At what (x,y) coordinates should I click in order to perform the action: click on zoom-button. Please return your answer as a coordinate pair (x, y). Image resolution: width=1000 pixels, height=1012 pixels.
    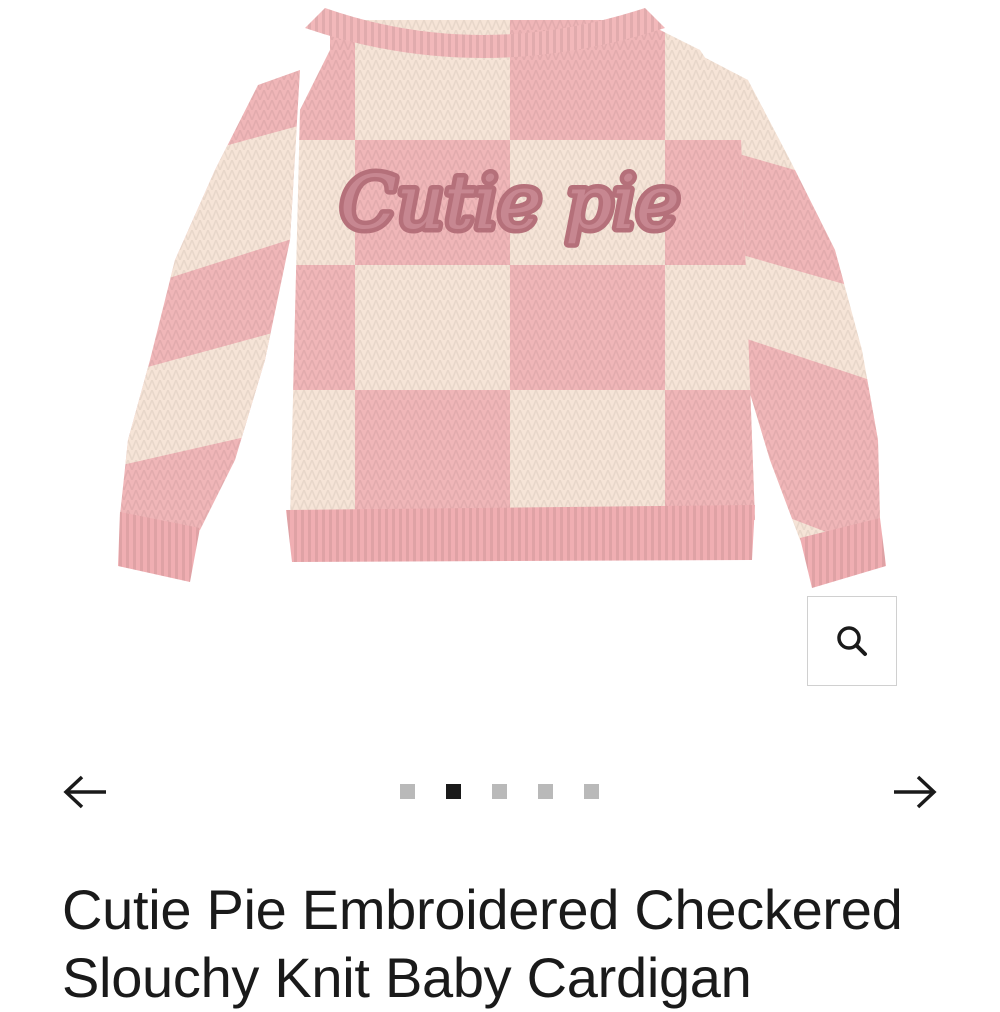
    Looking at the image, I should click on (852, 641).